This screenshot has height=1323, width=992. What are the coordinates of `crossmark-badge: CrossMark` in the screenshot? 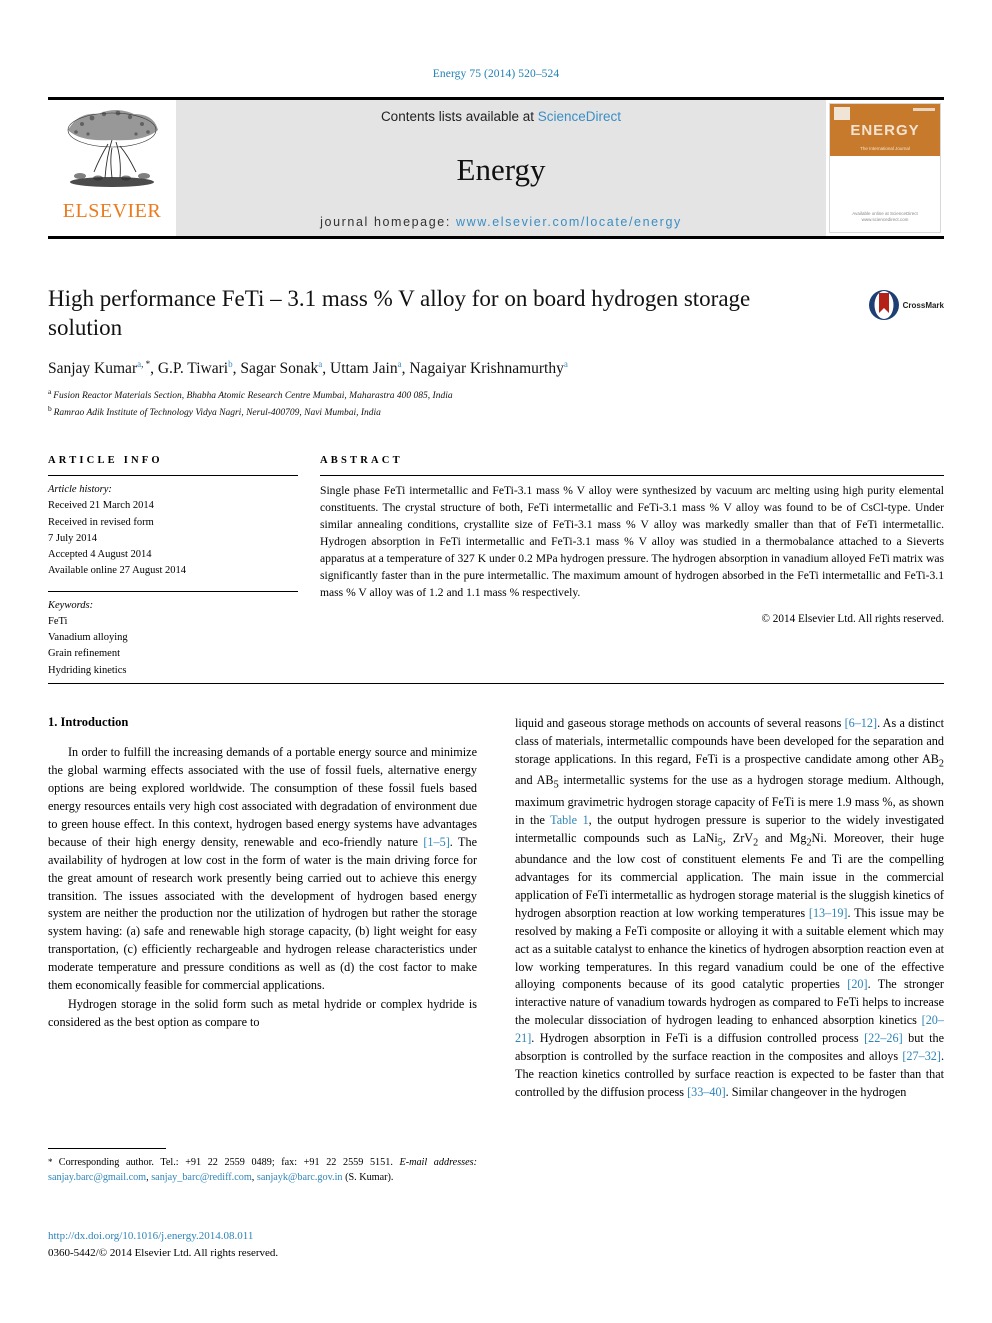 It's located at (906, 305).